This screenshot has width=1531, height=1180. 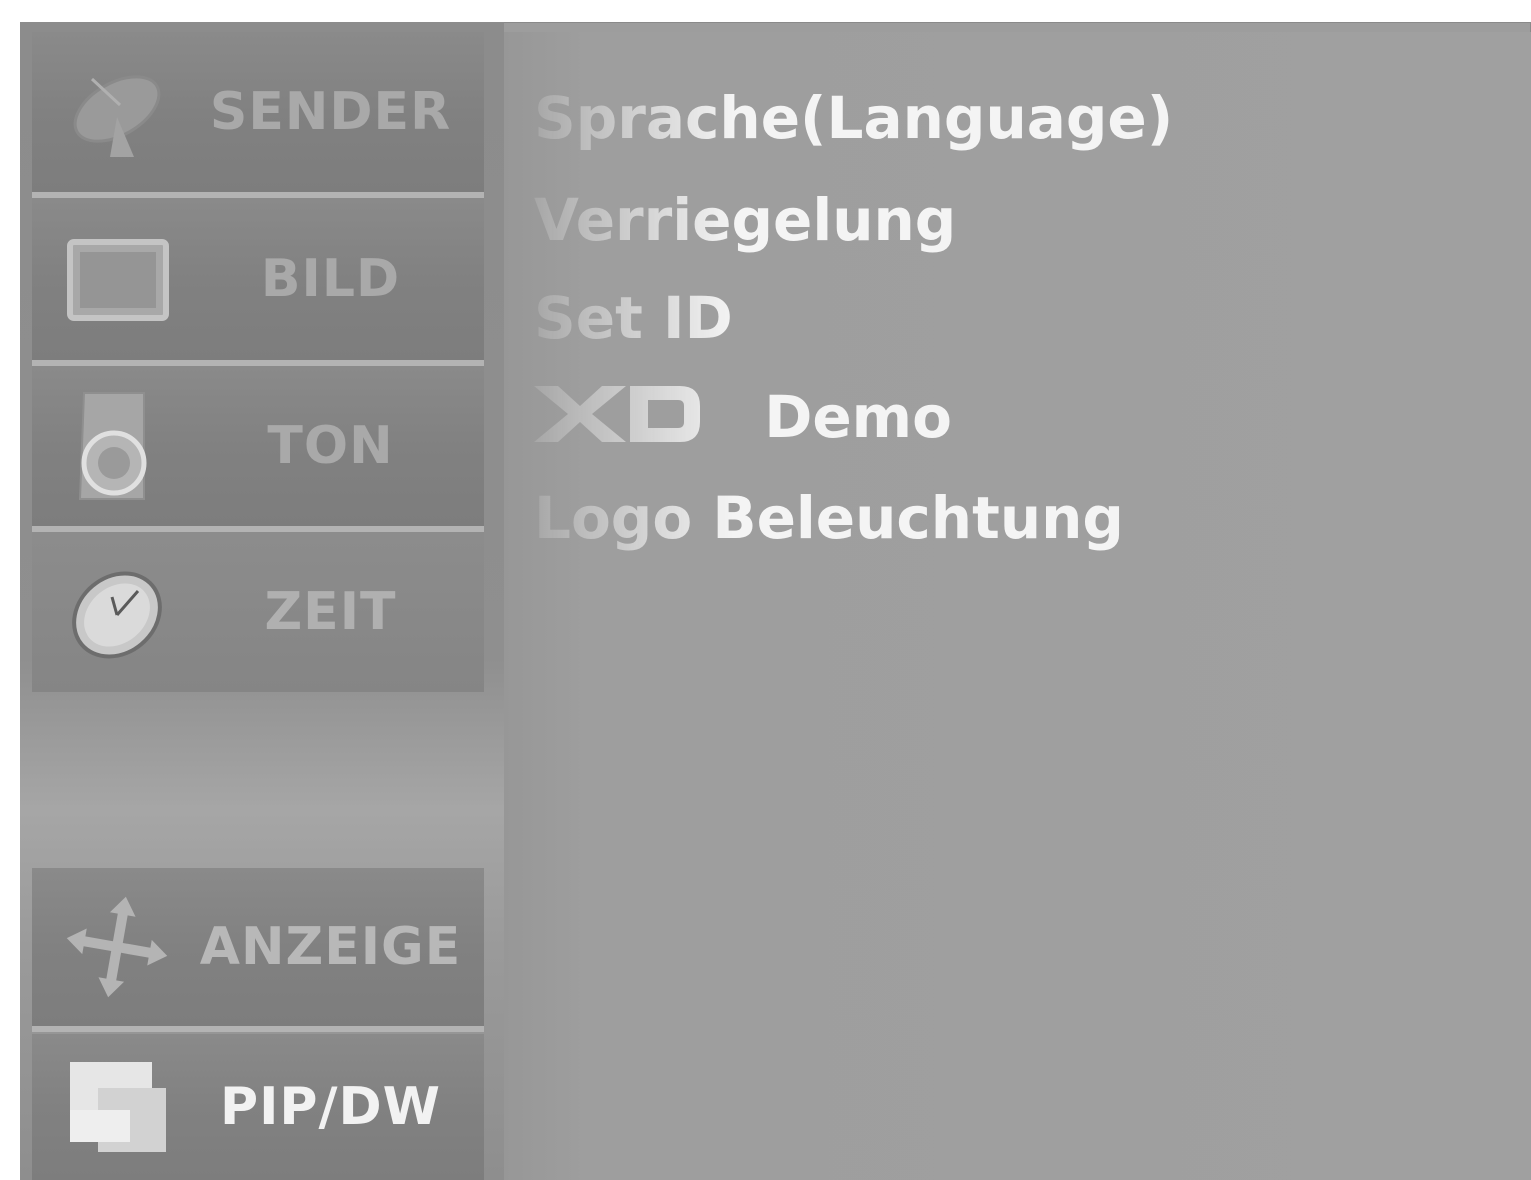 What do you see at coordinates (117, 446) in the screenshot?
I see `speaker-icon` at bounding box center [117, 446].